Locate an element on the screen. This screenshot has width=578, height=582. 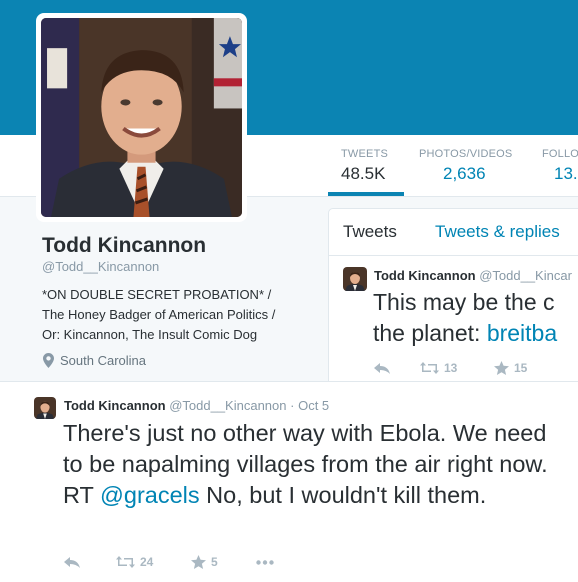
tab-tweets-and-replies: Tweets & replies is located at coordinates (497, 232).